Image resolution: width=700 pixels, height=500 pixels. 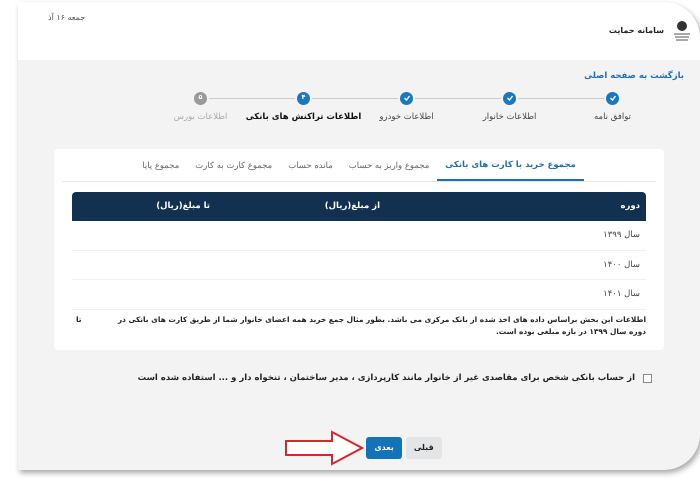 What do you see at coordinates (516, 235) in the screenshot?
I see `table-cell: سال ۱۳۹۹` at bounding box center [516, 235].